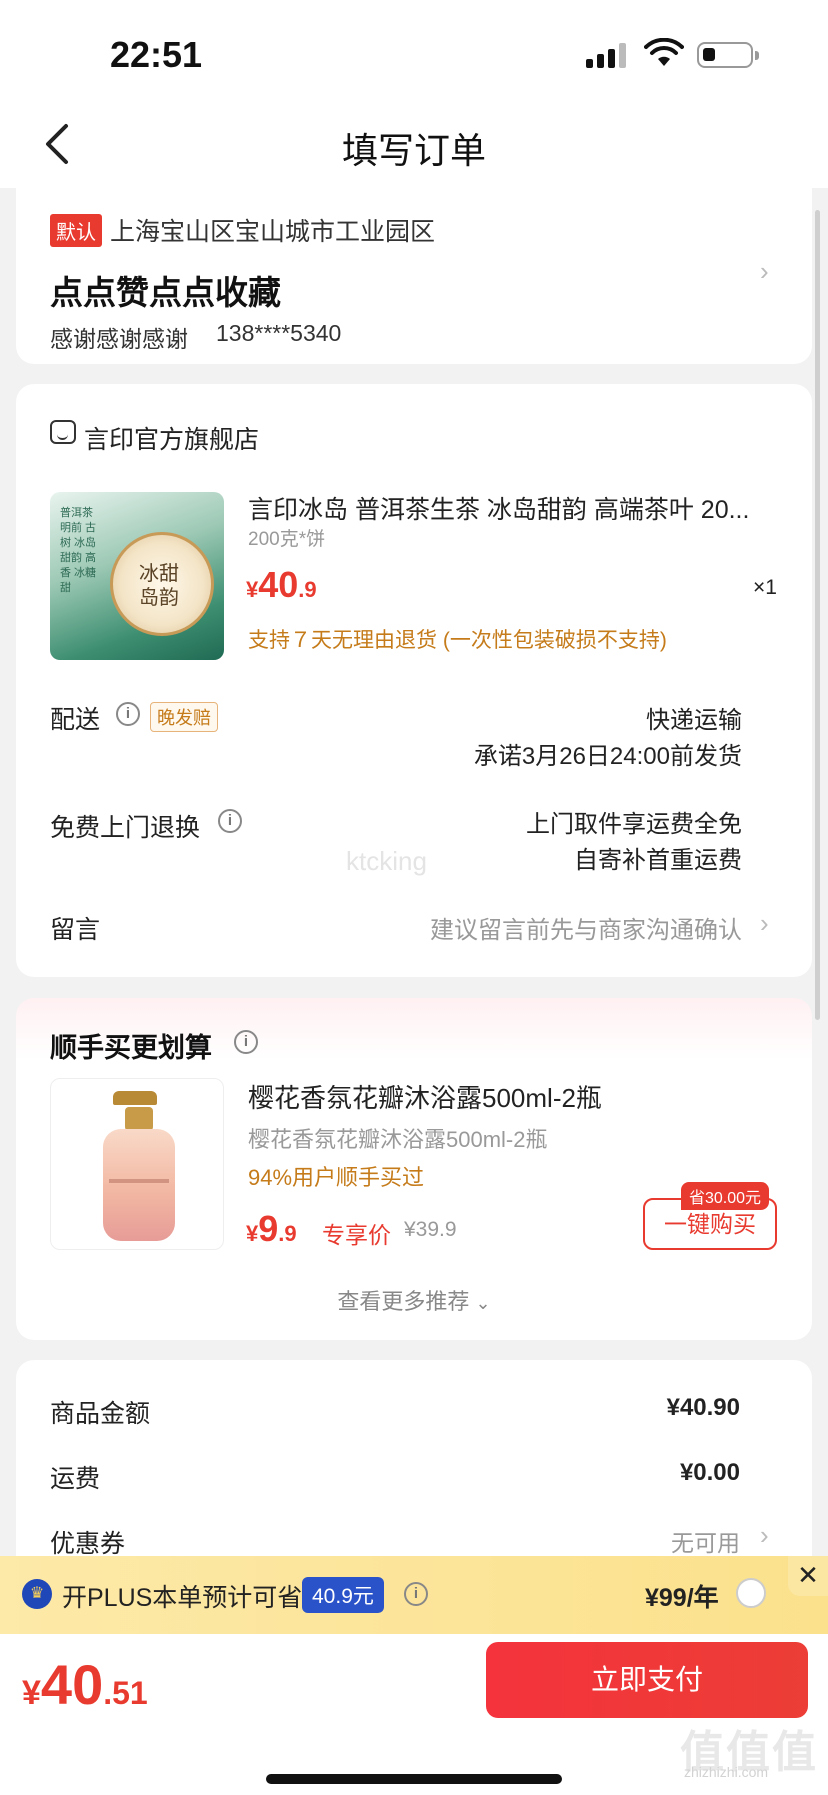 The height and width of the screenshot is (1795, 828). I want to click on return-service-line1: 上门取件享运费全免, so click(634, 824).